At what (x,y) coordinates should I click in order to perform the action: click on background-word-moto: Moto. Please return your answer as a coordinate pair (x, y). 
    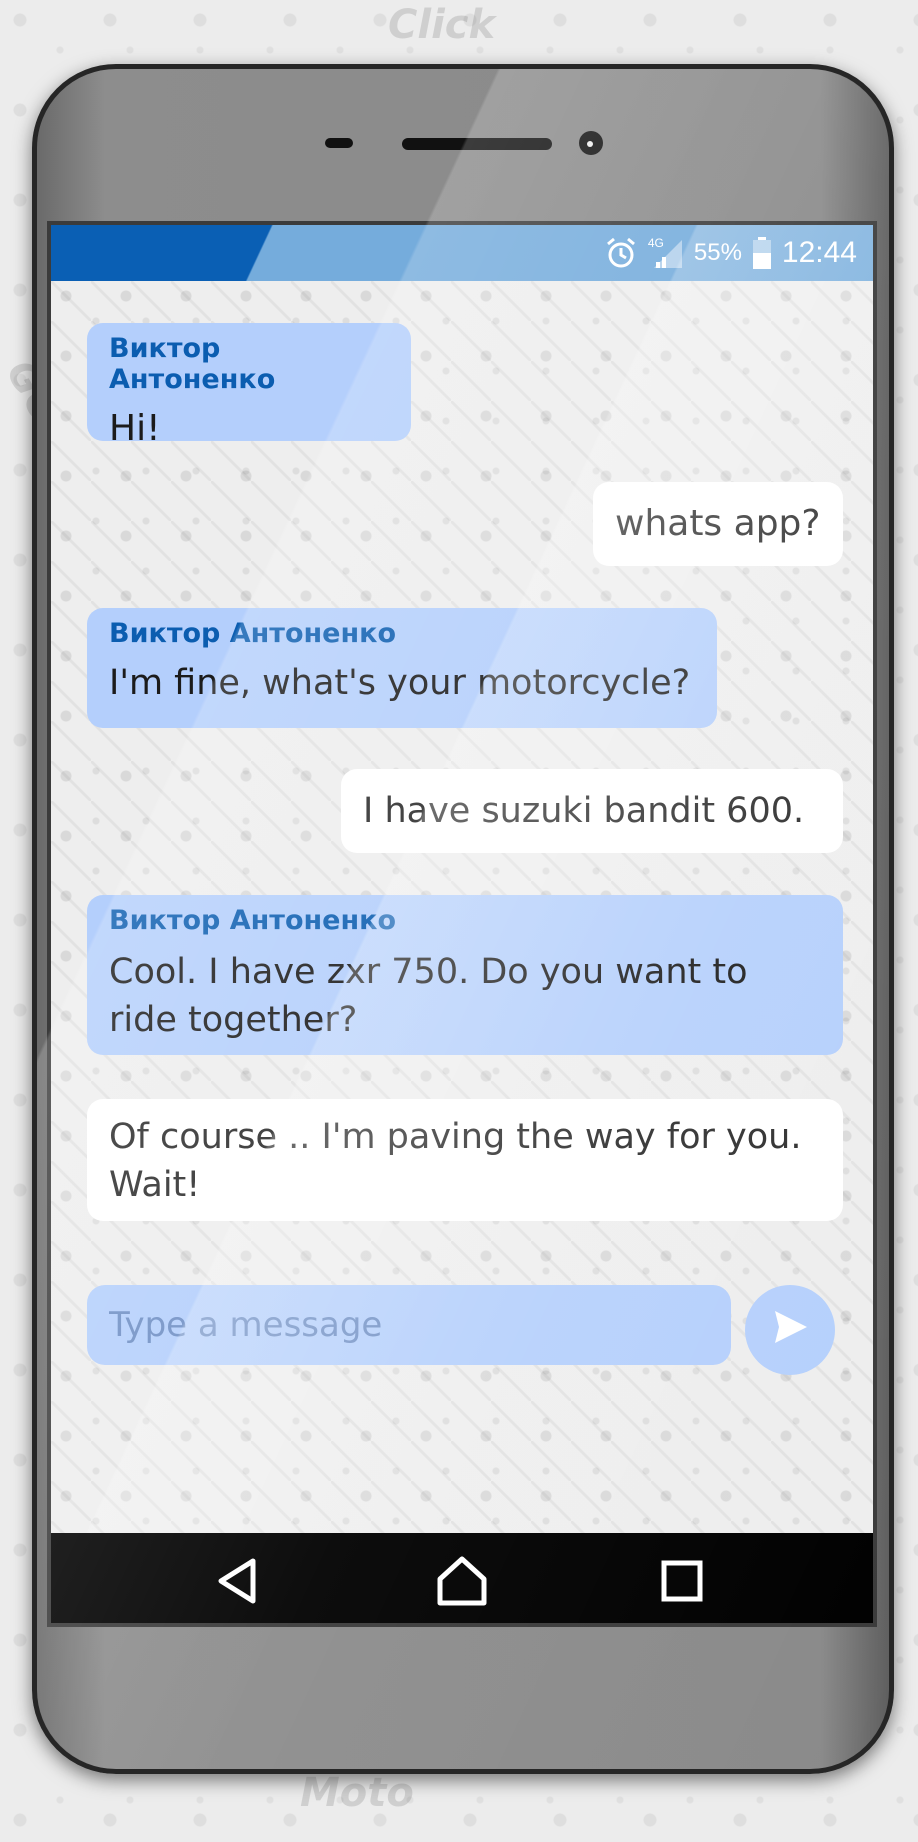
    Looking at the image, I should click on (357, 1793).